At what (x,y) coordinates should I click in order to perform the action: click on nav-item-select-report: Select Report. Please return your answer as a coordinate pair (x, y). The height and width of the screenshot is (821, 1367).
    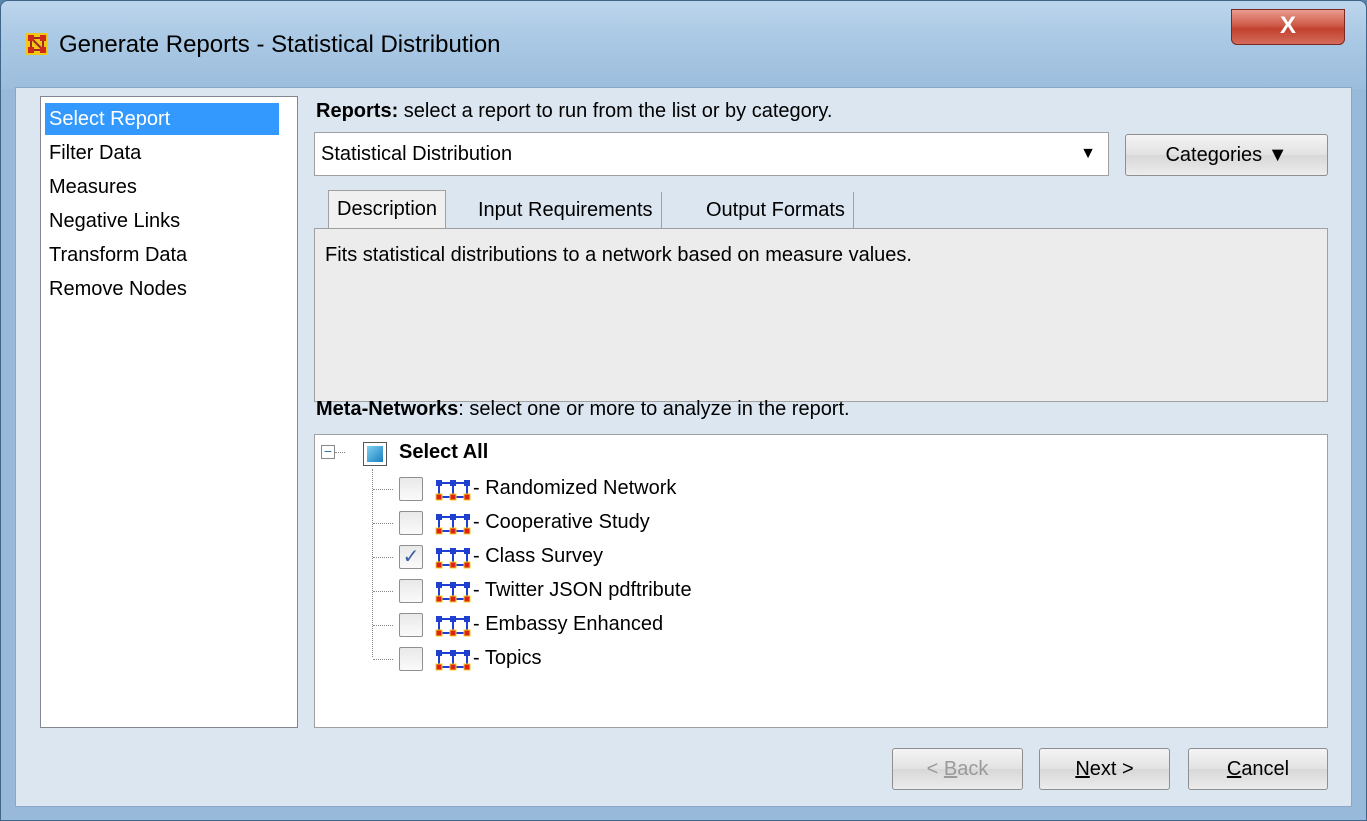
    Looking at the image, I should click on (162, 119).